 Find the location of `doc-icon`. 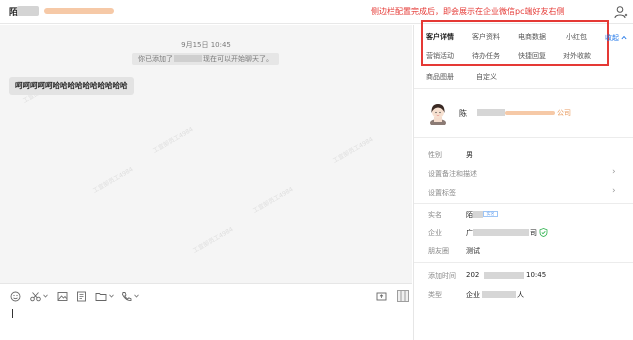

doc-icon is located at coordinates (81, 296).